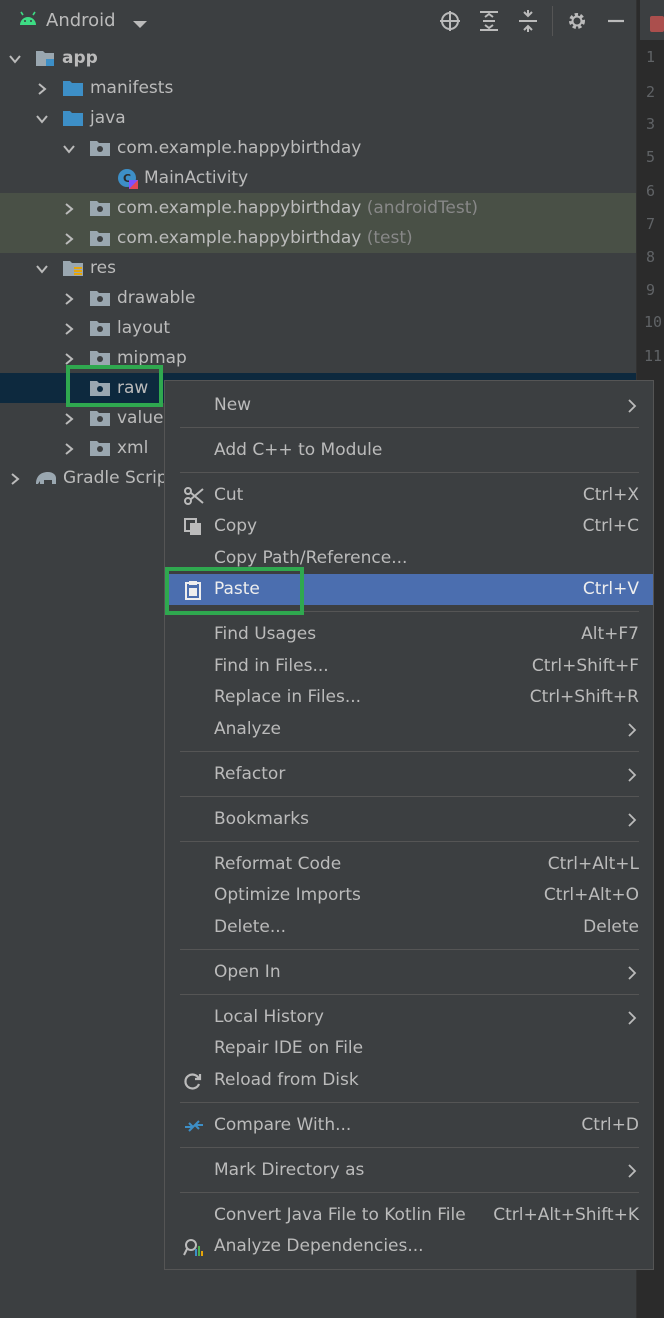 The width and height of the screenshot is (664, 1318). What do you see at coordinates (289, 1048) in the screenshot?
I see `menu-item-label: Repair IDE on File` at bounding box center [289, 1048].